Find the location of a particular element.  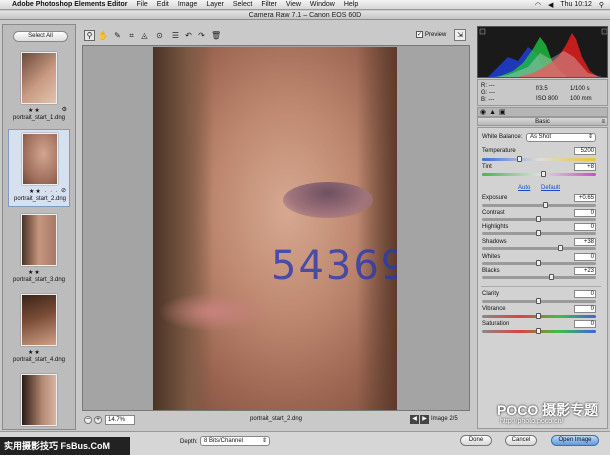

clarity-label: Clarity is located at coordinates (491, 294).